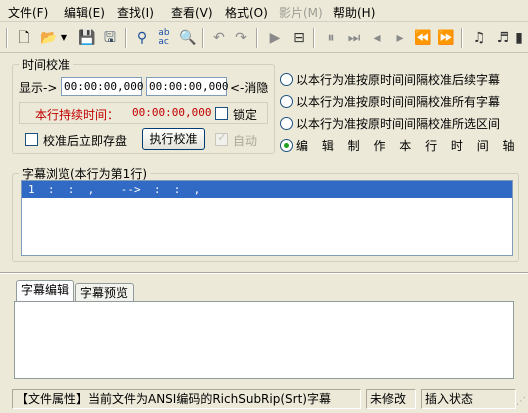 Image resolution: width=528 pixels, height=413 pixels. What do you see at coordinates (479, 38) in the screenshot?
I see `sync-icon-1: ♫` at bounding box center [479, 38].